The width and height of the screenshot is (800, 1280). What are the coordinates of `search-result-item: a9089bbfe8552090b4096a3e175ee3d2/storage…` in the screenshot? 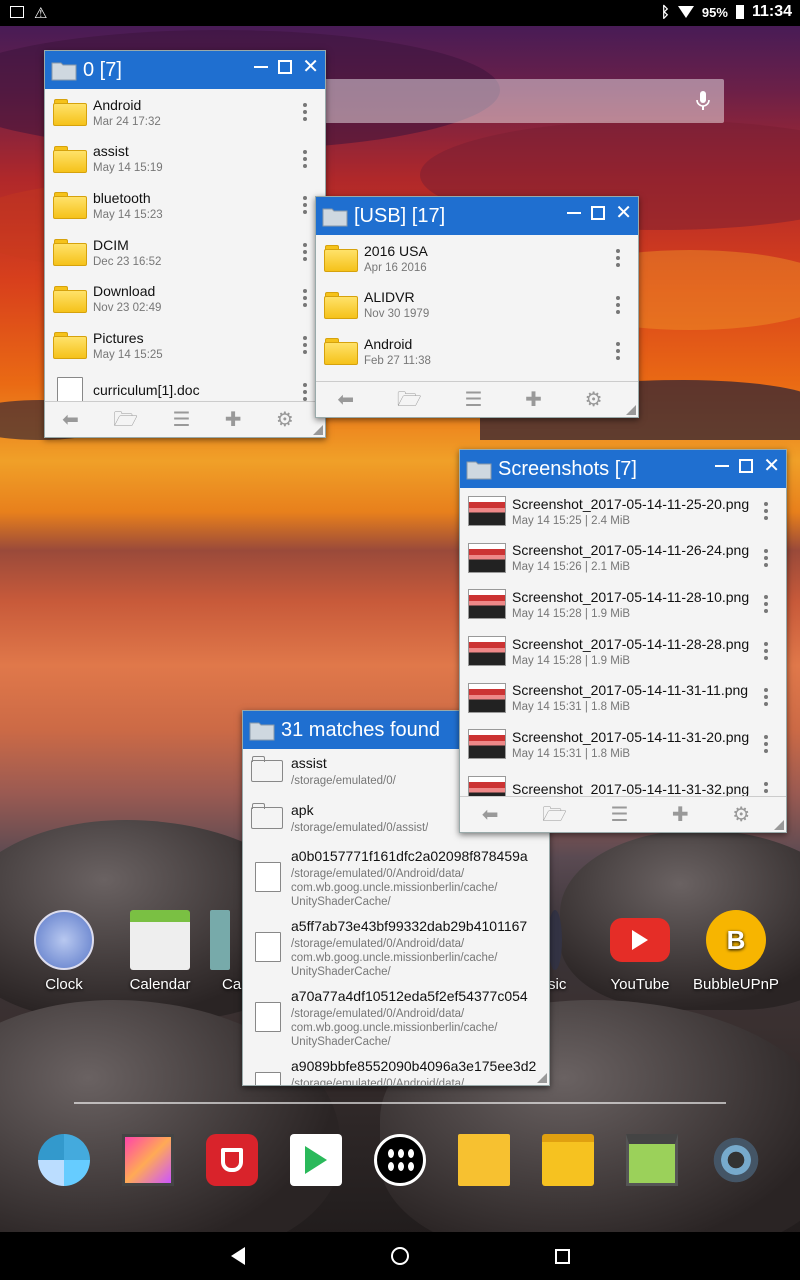 It's located at (396, 1068).